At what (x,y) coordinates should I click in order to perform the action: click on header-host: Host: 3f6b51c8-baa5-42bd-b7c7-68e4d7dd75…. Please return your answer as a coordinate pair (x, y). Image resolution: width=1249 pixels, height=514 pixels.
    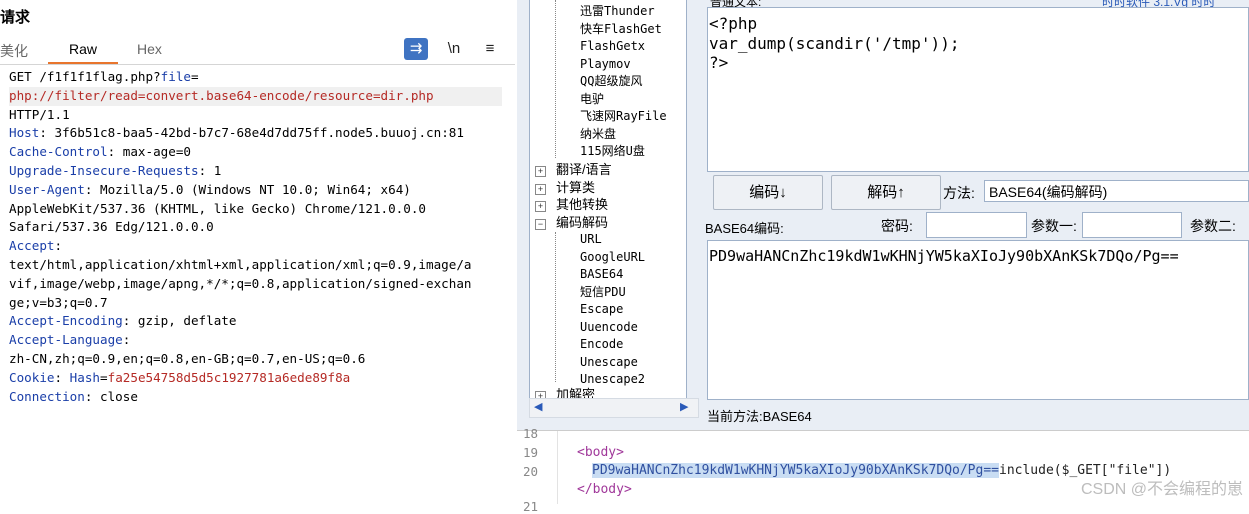
    Looking at the image, I should click on (236, 133).